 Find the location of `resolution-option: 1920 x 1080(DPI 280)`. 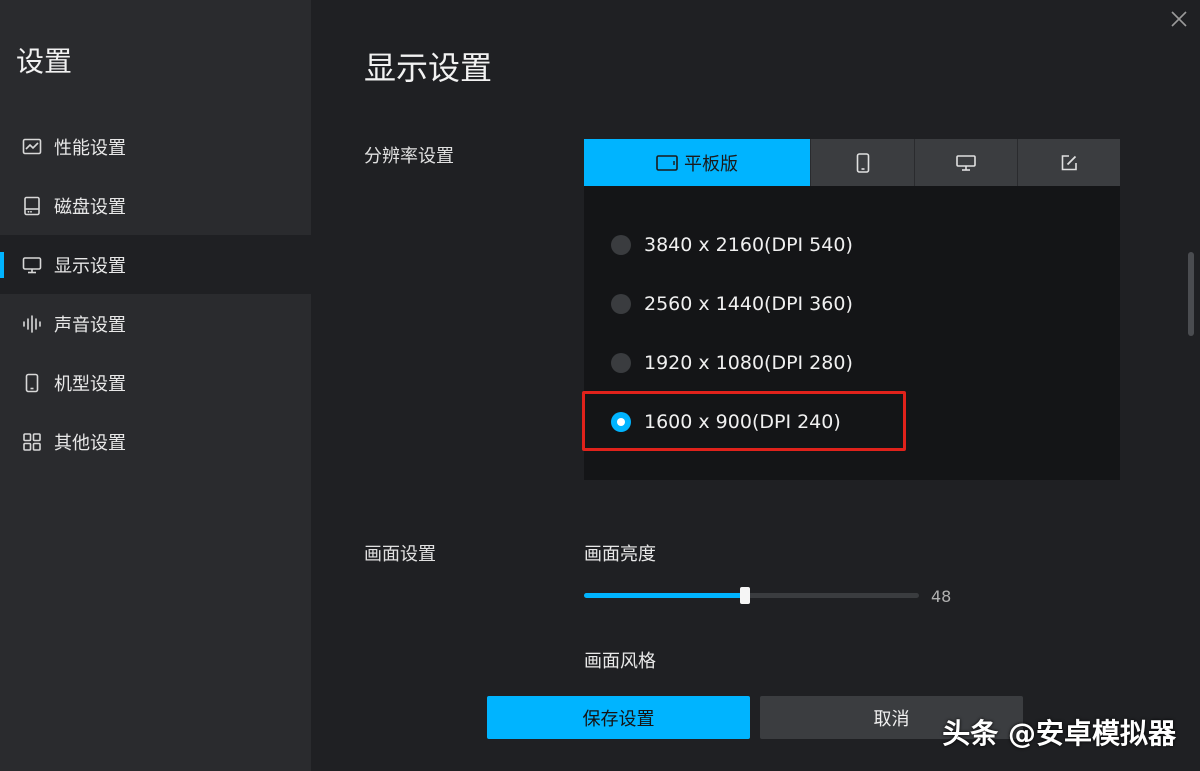

resolution-option: 1920 x 1080(DPI 280) is located at coordinates (732, 363).